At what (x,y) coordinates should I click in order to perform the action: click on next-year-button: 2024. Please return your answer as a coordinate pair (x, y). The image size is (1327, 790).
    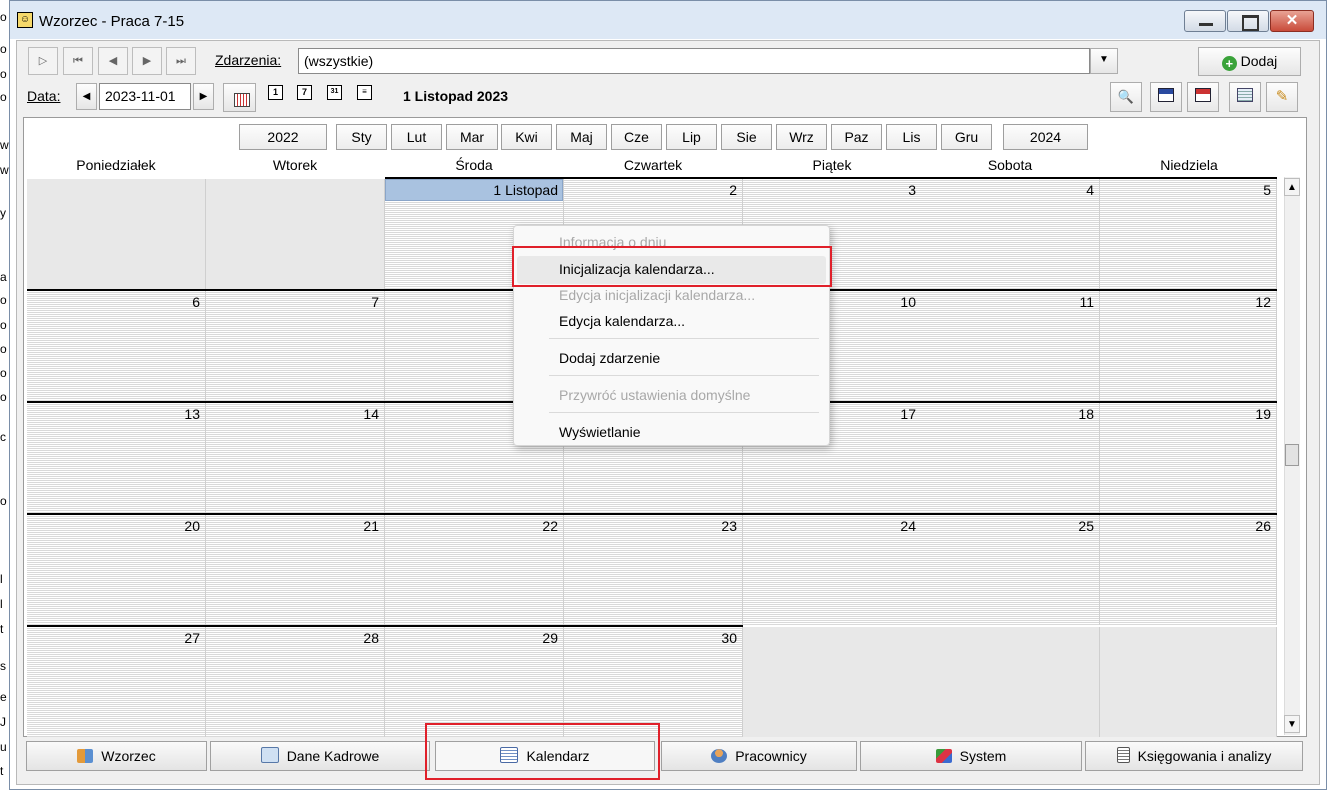
    Looking at the image, I should click on (1045, 137).